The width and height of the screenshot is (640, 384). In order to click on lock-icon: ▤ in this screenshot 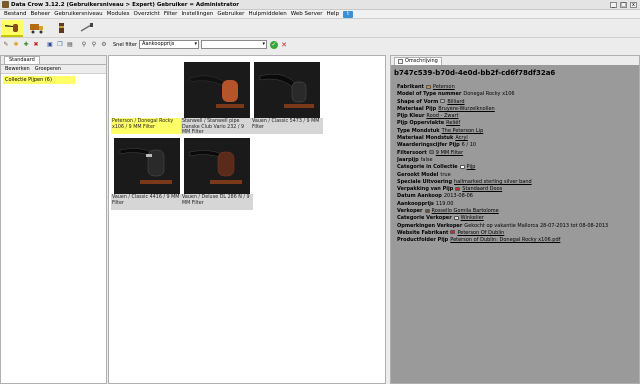, I will do `click(70, 45)`.